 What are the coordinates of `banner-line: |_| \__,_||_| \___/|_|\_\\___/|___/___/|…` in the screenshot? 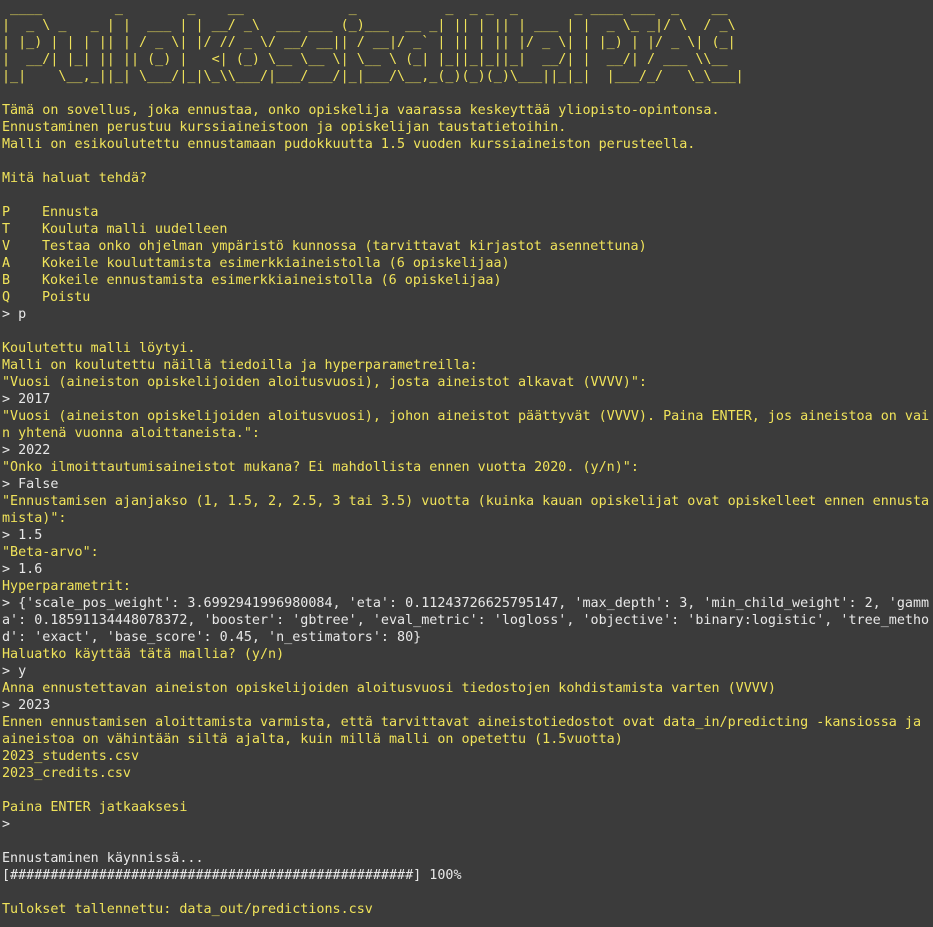 It's located at (373, 76).